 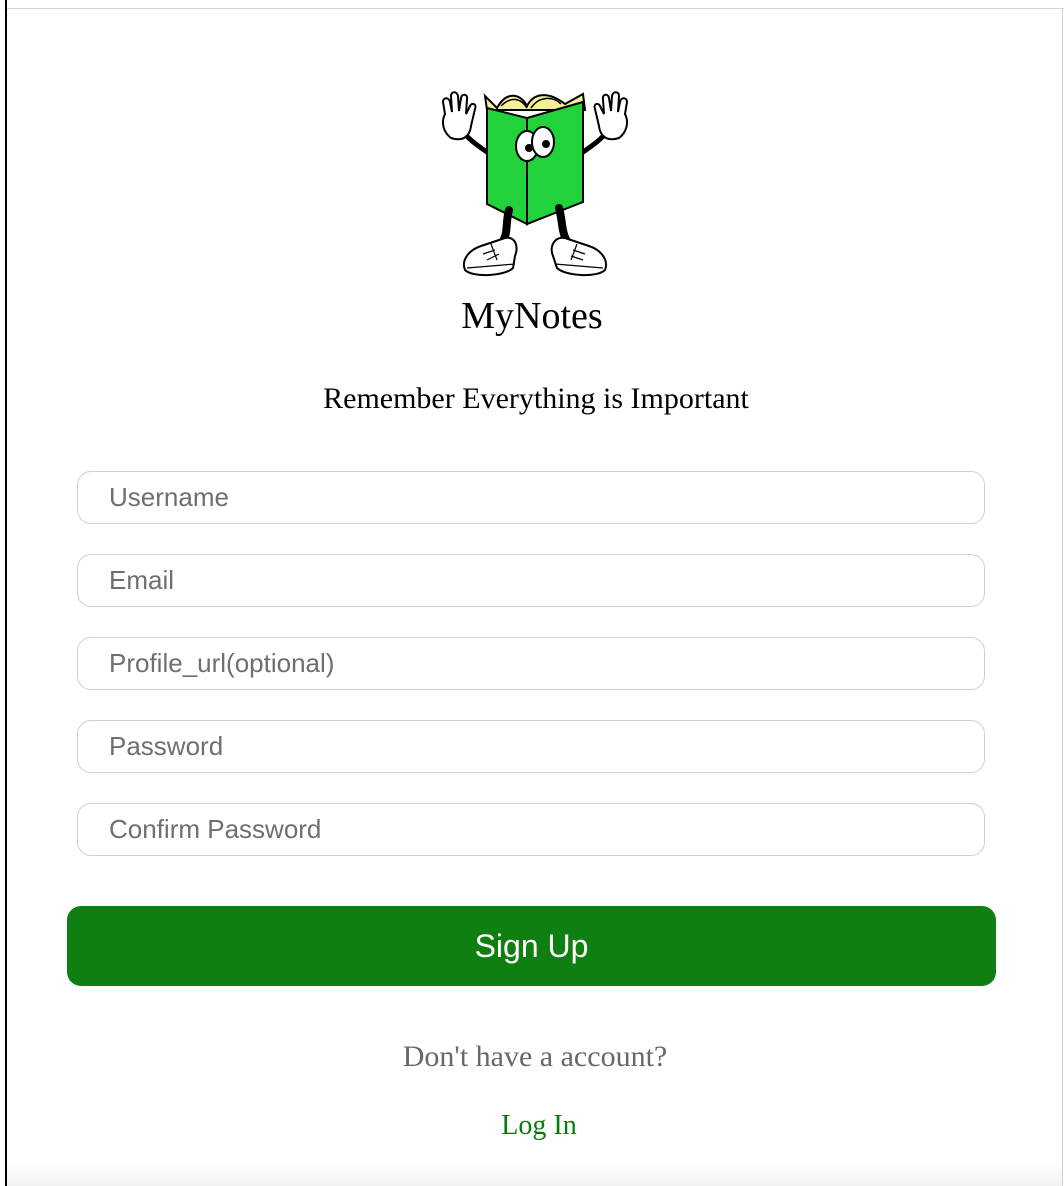 I want to click on book-mascot-icon, so click(x=535, y=184).